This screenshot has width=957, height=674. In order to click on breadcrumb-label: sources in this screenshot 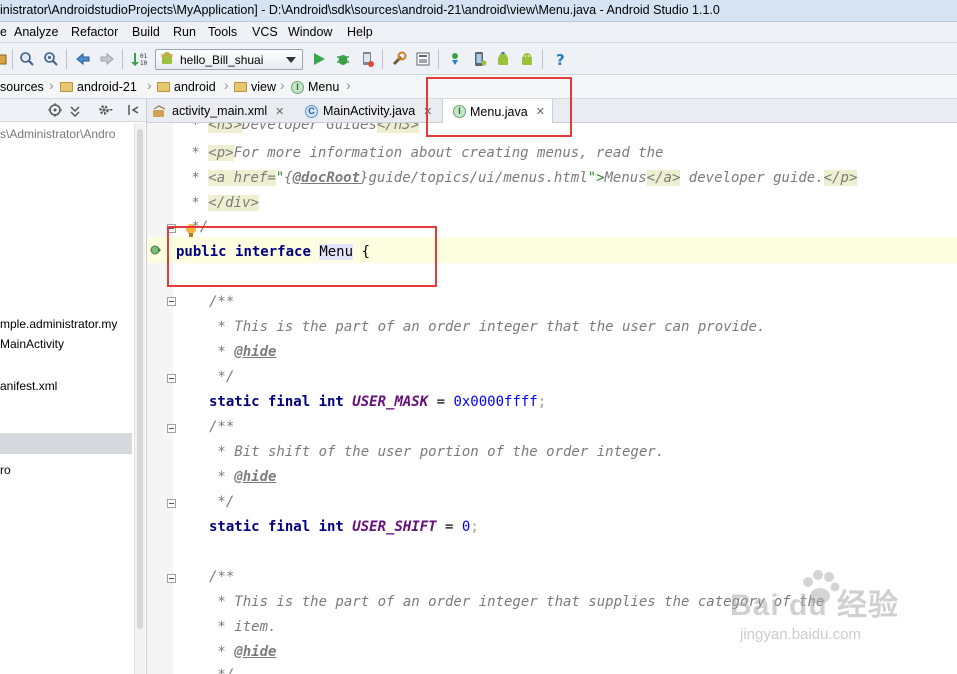, I will do `click(22, 87)`.